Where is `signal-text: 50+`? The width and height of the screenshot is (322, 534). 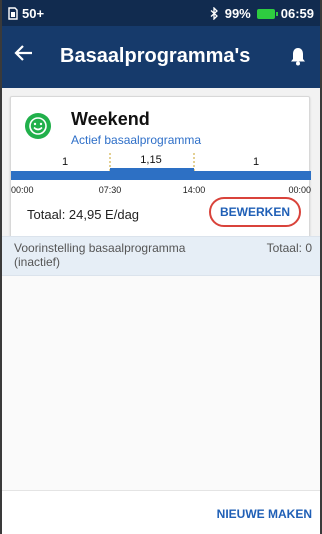
signal-text: 50+ is located at coordinates (33, 13).